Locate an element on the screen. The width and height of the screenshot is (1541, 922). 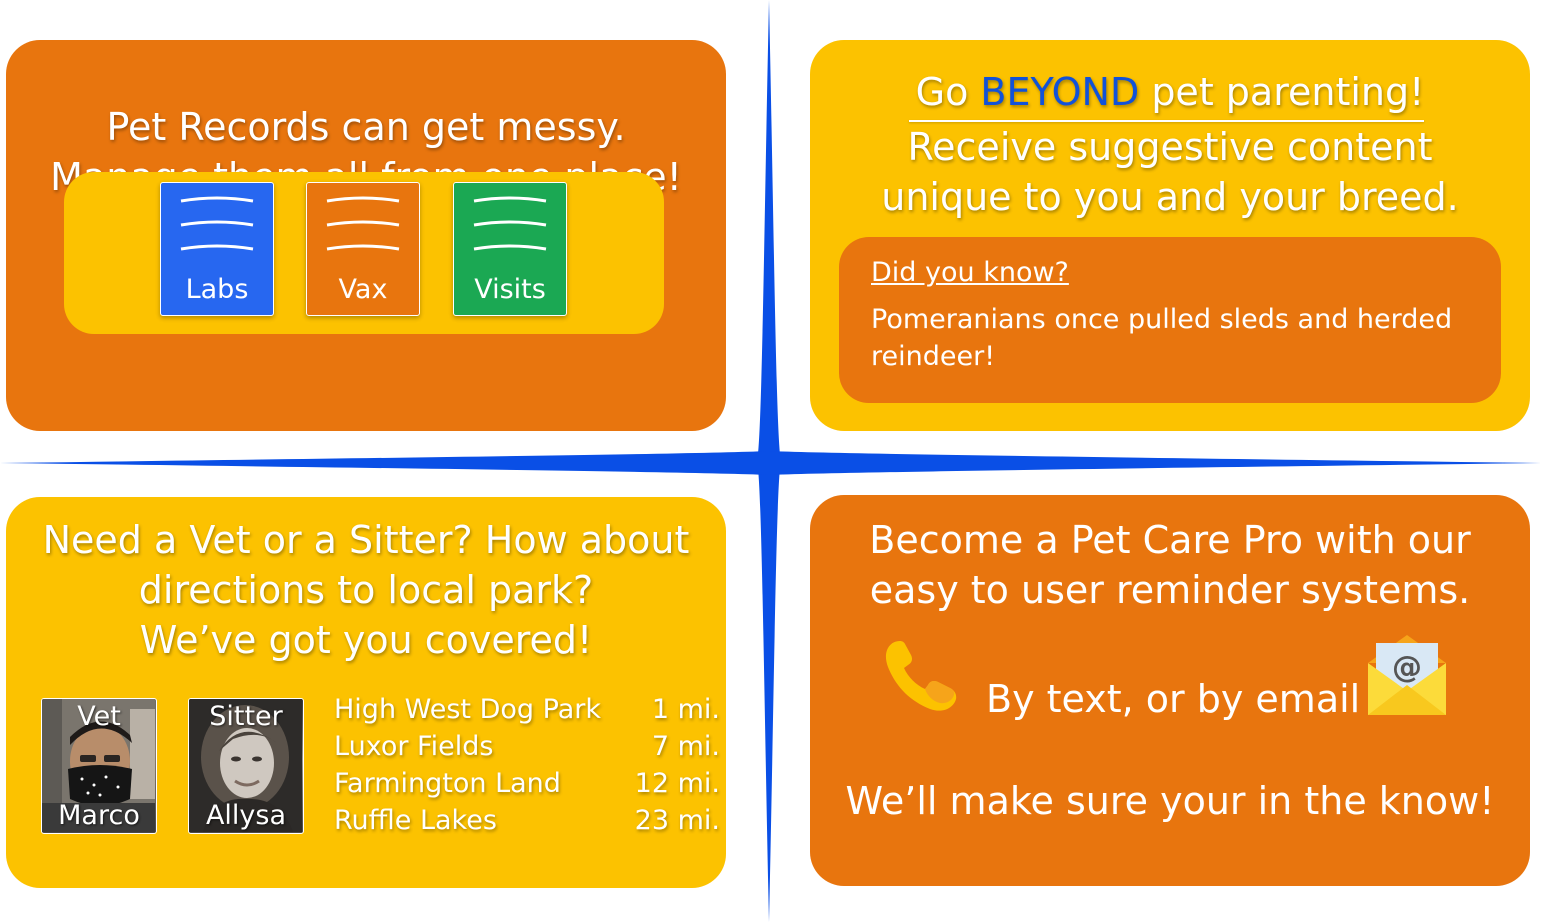
content-subheading-line2: unique to you and your breed. is located at coordinates (1170, 197).